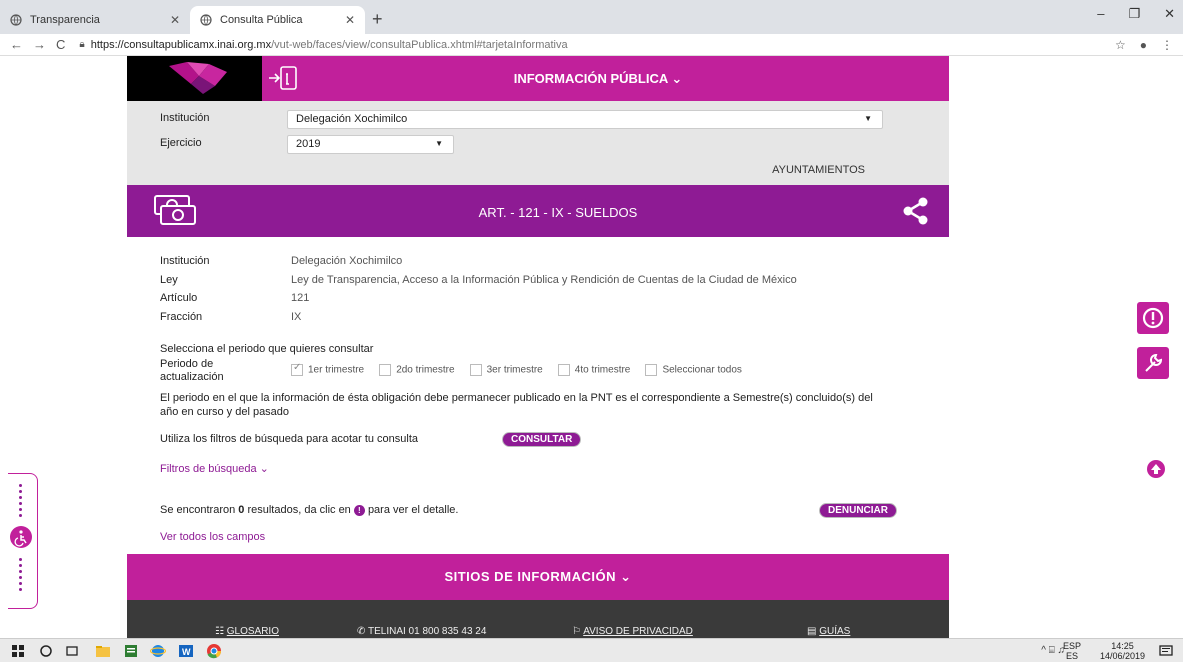 Image resolution: width=1183 pixels, height=662 pixels. Describe the element at coordinates (542, 439) in the screenshot. I see `consultar-button: CONSULTAR` at that location.